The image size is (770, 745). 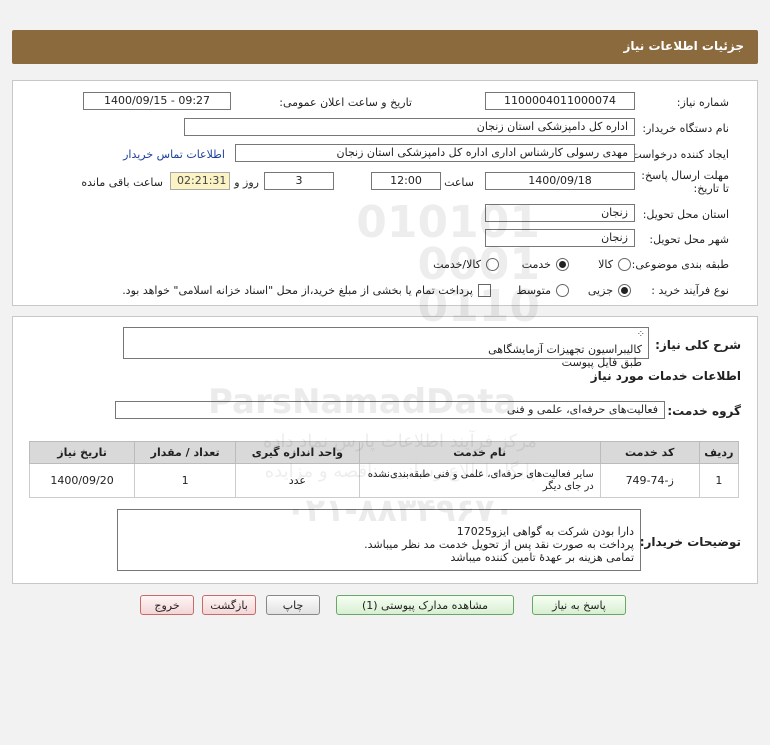 I want to click on category-option-service: خدمت, so click(x=536, y=264).